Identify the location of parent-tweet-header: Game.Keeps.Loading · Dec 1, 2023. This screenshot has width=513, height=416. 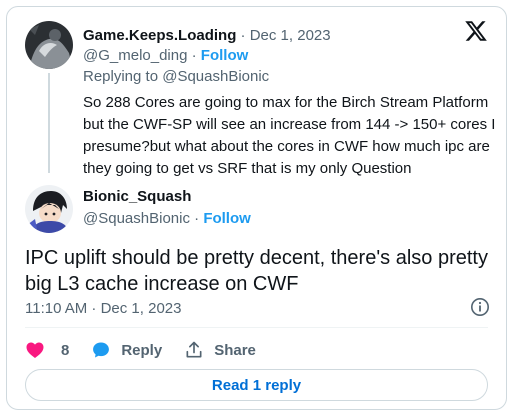
(207, 36).